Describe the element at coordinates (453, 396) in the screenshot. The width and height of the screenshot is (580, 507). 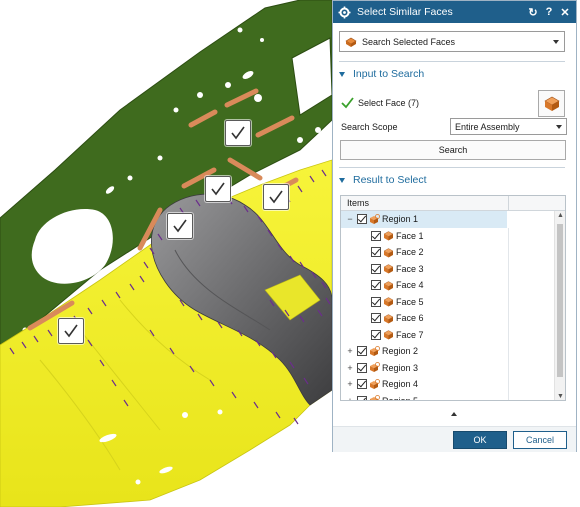
I see `tree-region-row: + Region 5` at that location.